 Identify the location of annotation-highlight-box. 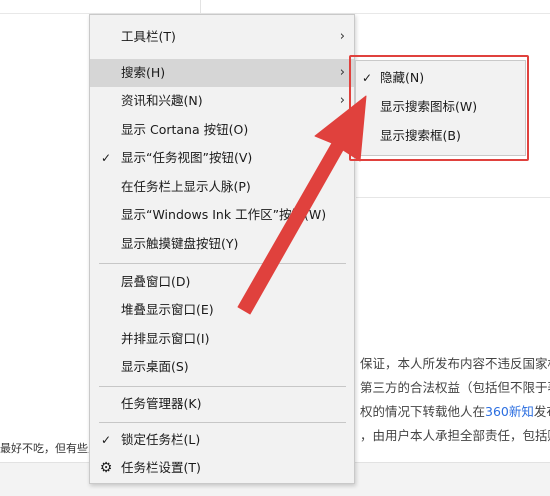
(439, 108).